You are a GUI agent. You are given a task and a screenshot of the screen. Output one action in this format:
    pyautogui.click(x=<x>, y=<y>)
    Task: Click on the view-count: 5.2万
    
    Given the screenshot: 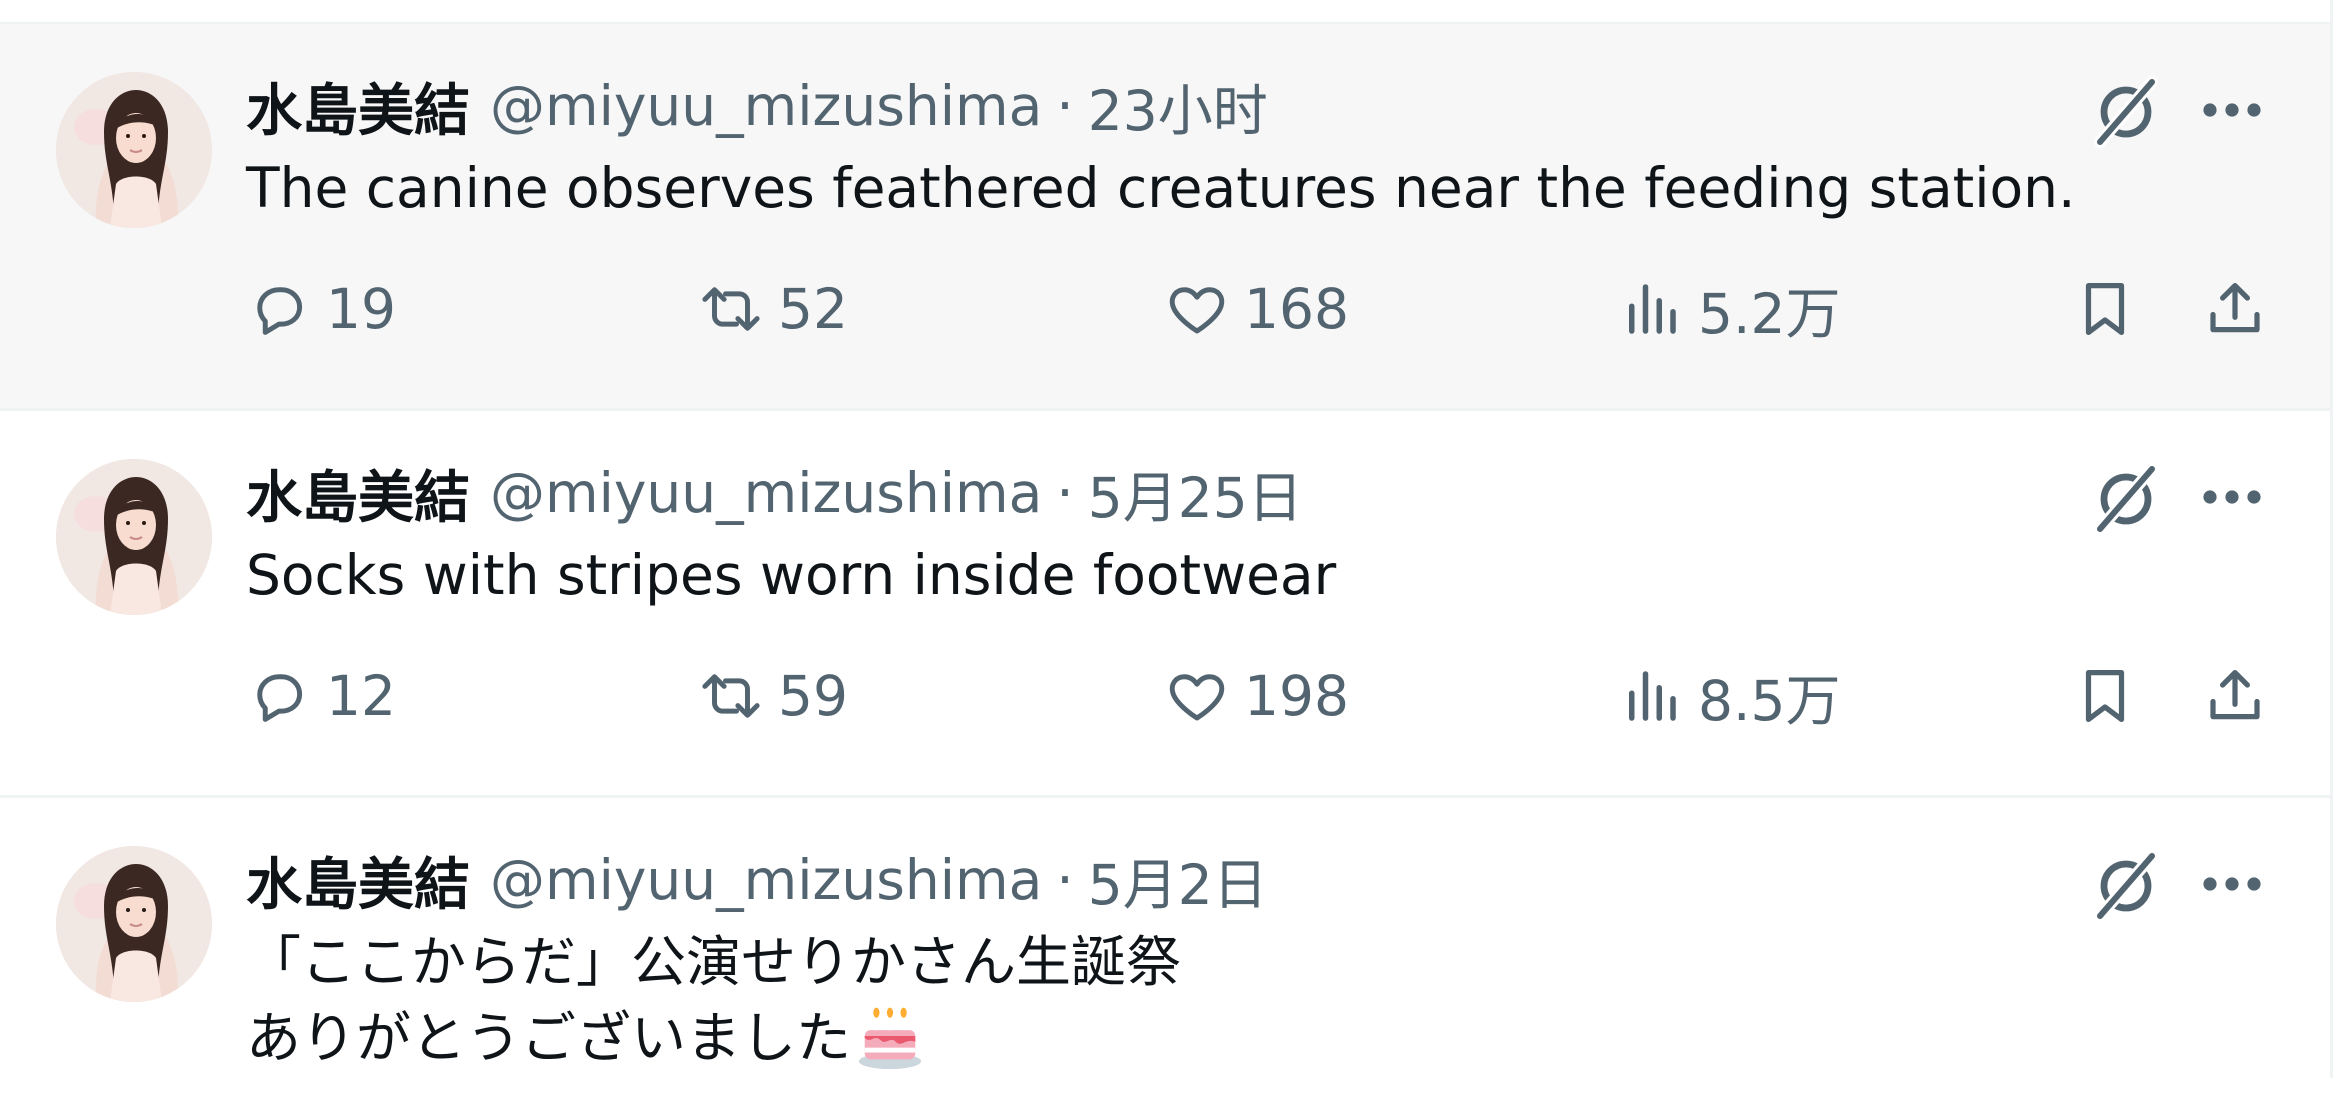 What is the action you would take?
    pyautogui.click(x=1769, y=314)
    